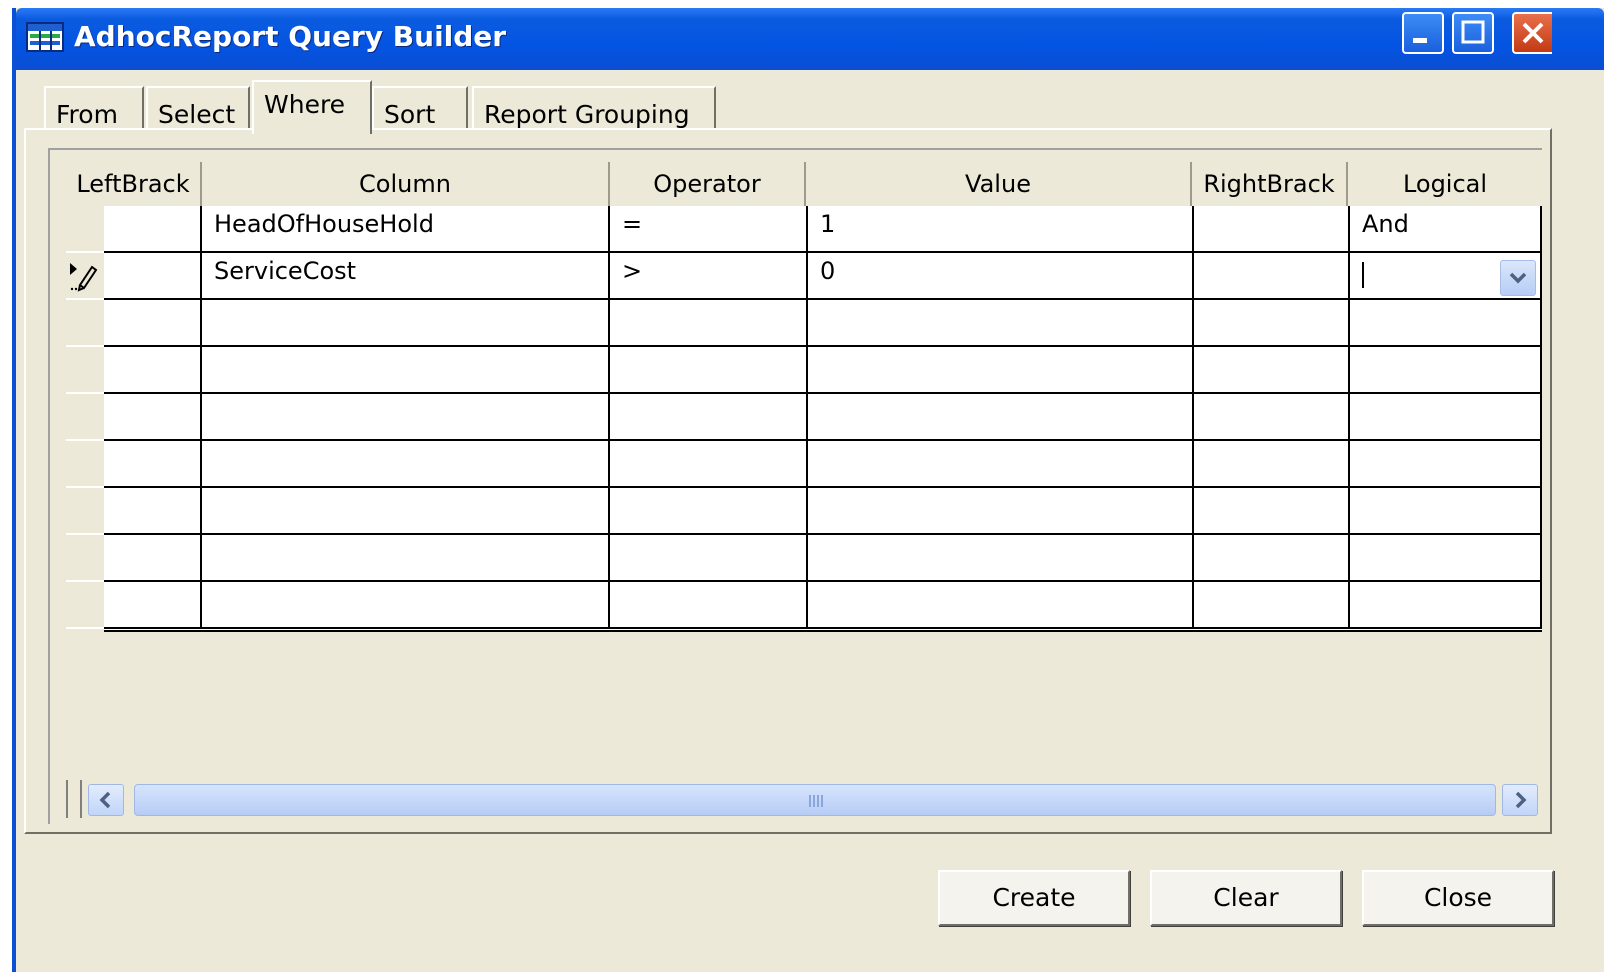 Image resolution: width=1604 pixels, height=972 pixels. What do you see at coordinates (1445, 184) in the screenshot?
I see `column-header-logical: Logical` at bounding box center [1445, 184].